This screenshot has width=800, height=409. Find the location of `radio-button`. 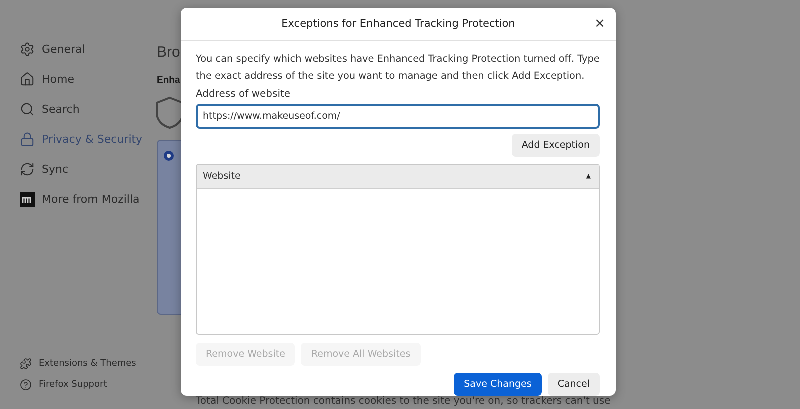

radio-button is located at coordinates (169, 156).